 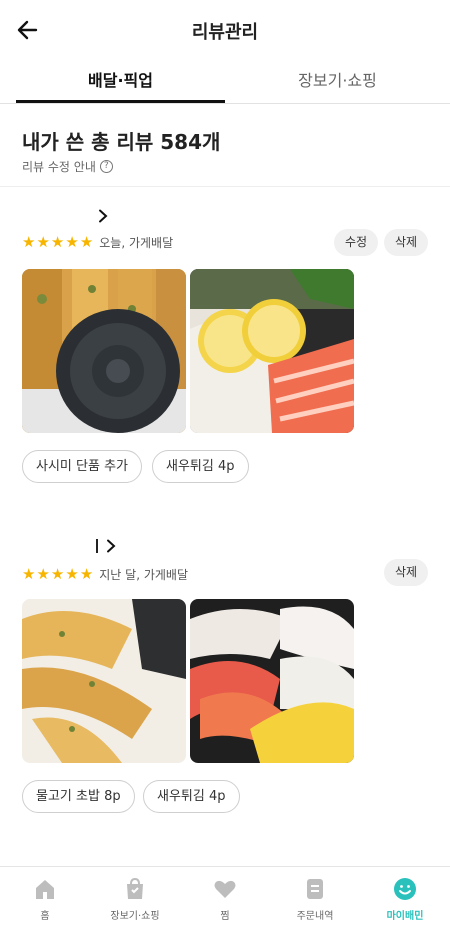 What do you see at coordinates (136, 243) in the screenshot?
I see `review-date-type: 오늘, 가게배달` at bounding box center [136, 243].